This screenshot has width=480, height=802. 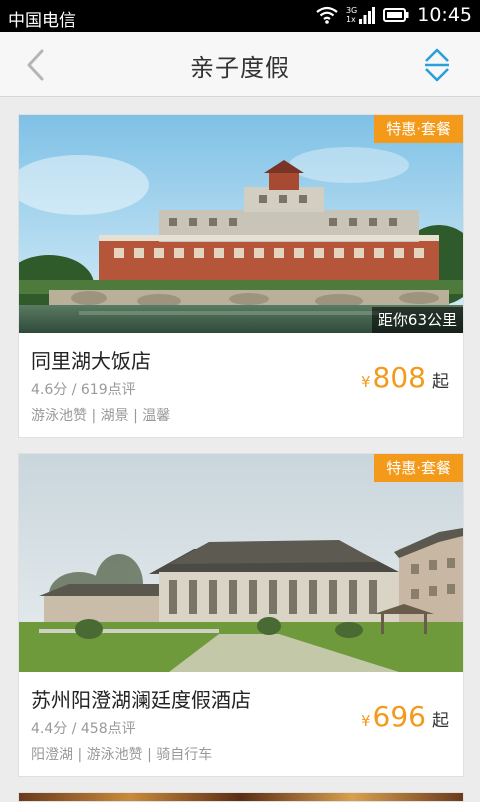 What do you see at coordinates (101, 416) in the screenshot?
I see `hotel-tags: 游泳池赞 | 湖景 | 温馨` at bounding box center [101, 416].